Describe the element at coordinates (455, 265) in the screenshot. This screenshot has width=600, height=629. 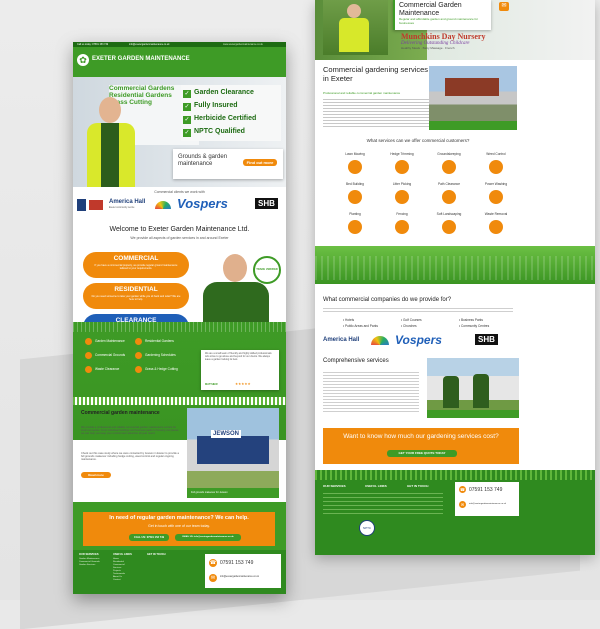
I see `back-grass-band` at that location.